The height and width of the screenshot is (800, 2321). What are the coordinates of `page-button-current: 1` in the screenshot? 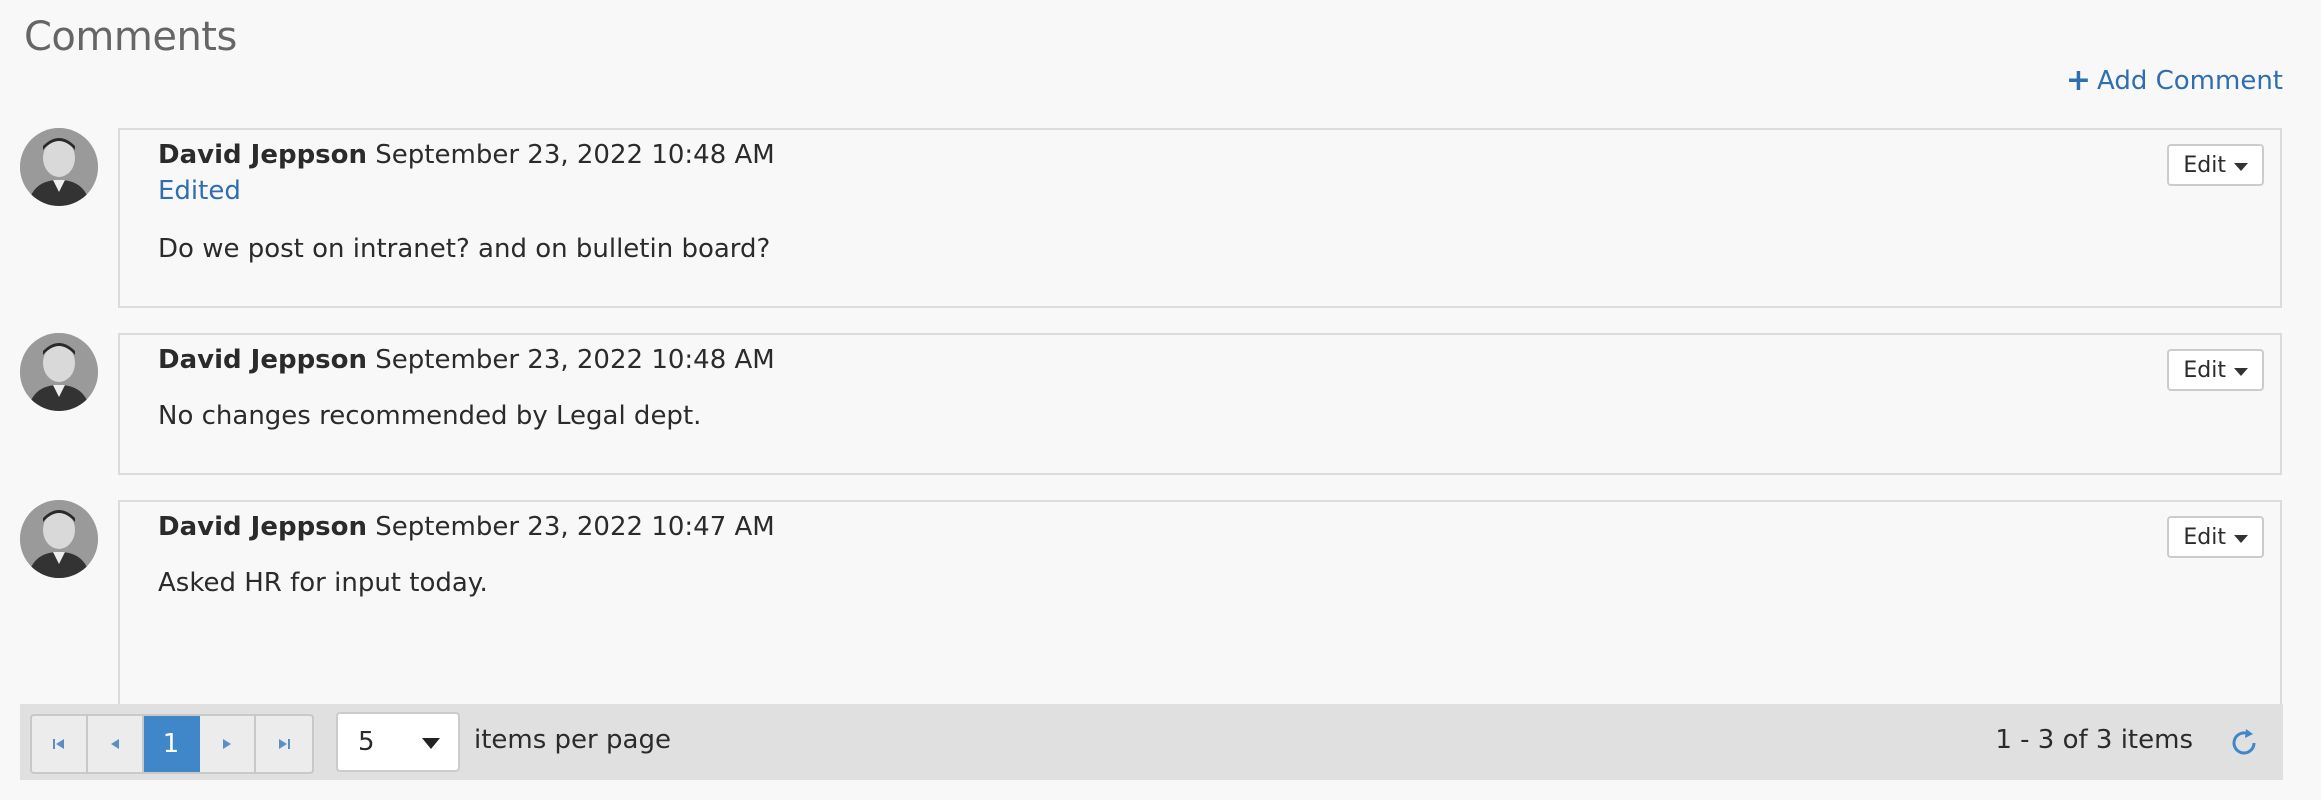 It's located at (172, 744).